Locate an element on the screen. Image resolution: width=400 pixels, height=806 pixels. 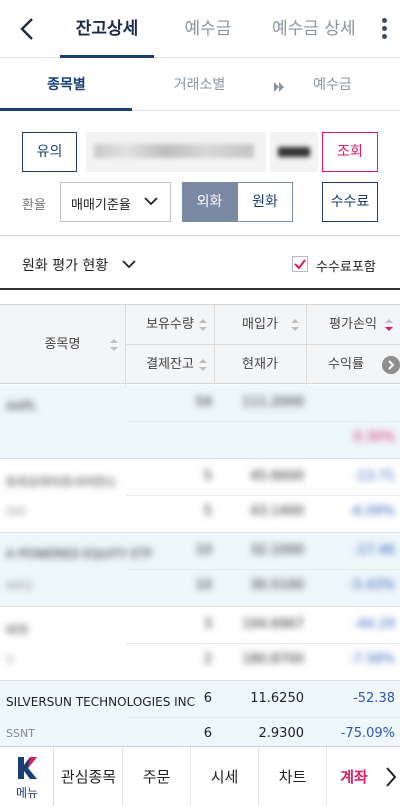
stock-name-cell: SILVERSUN TECHNOLOGIES INC SSNT is located at coordinates (97, 718).